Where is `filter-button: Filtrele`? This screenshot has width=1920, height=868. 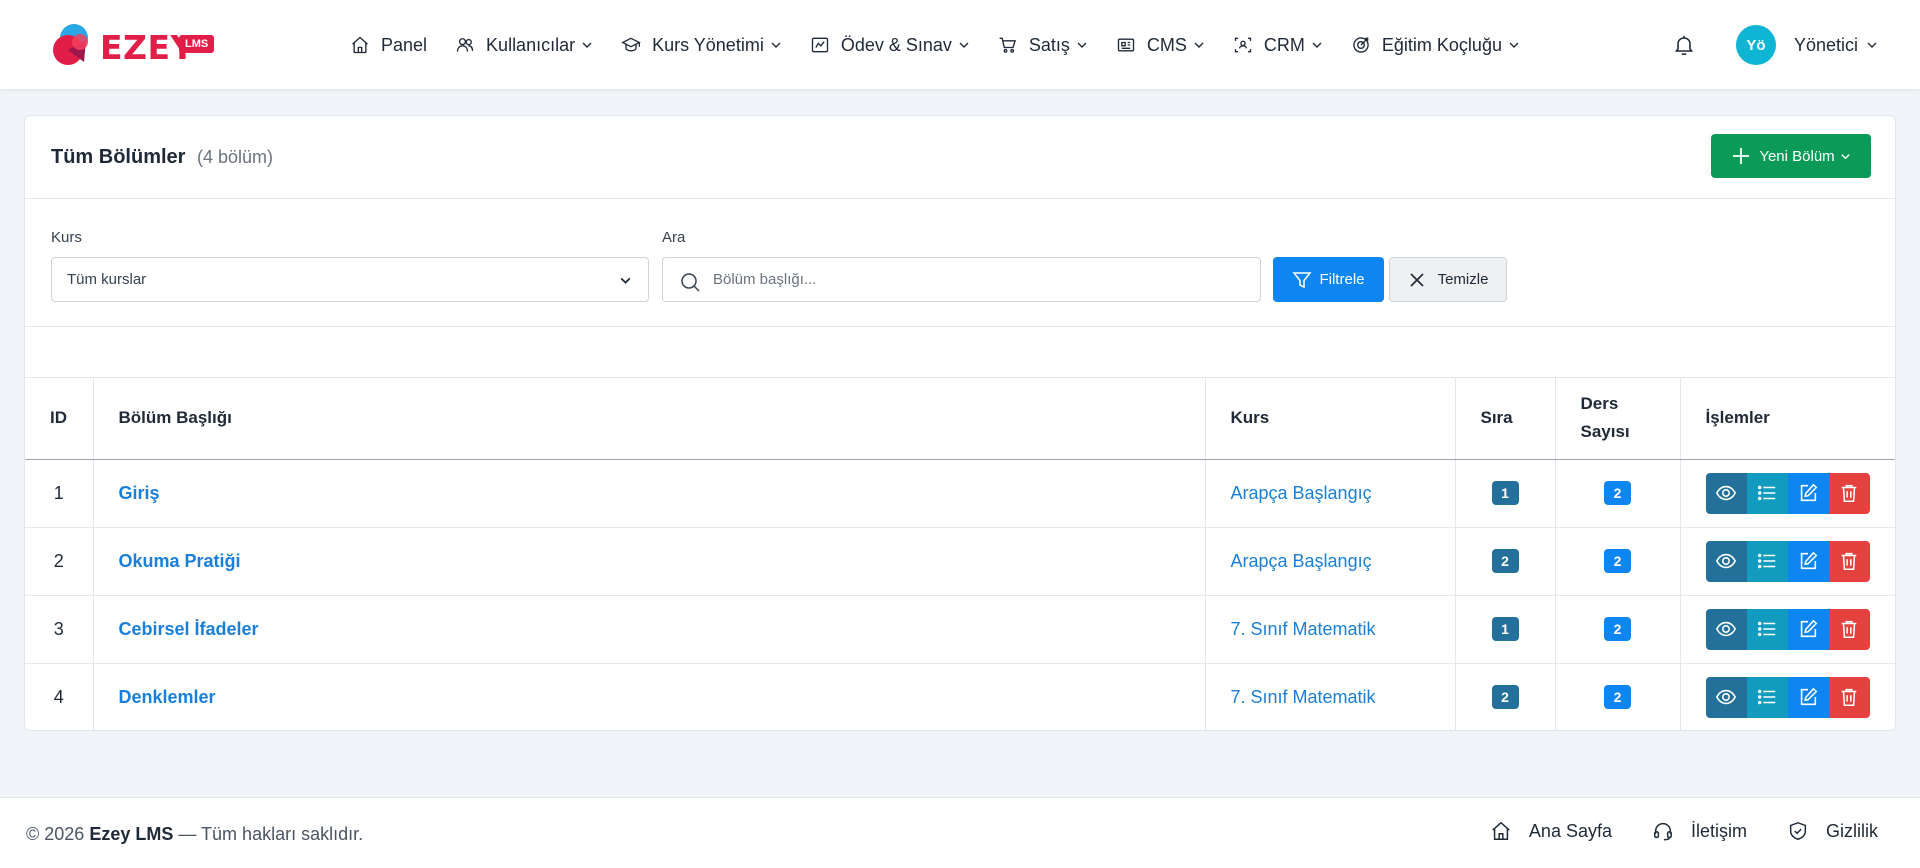 filter-button: Filtrele is located at coordinates (1328, 279).